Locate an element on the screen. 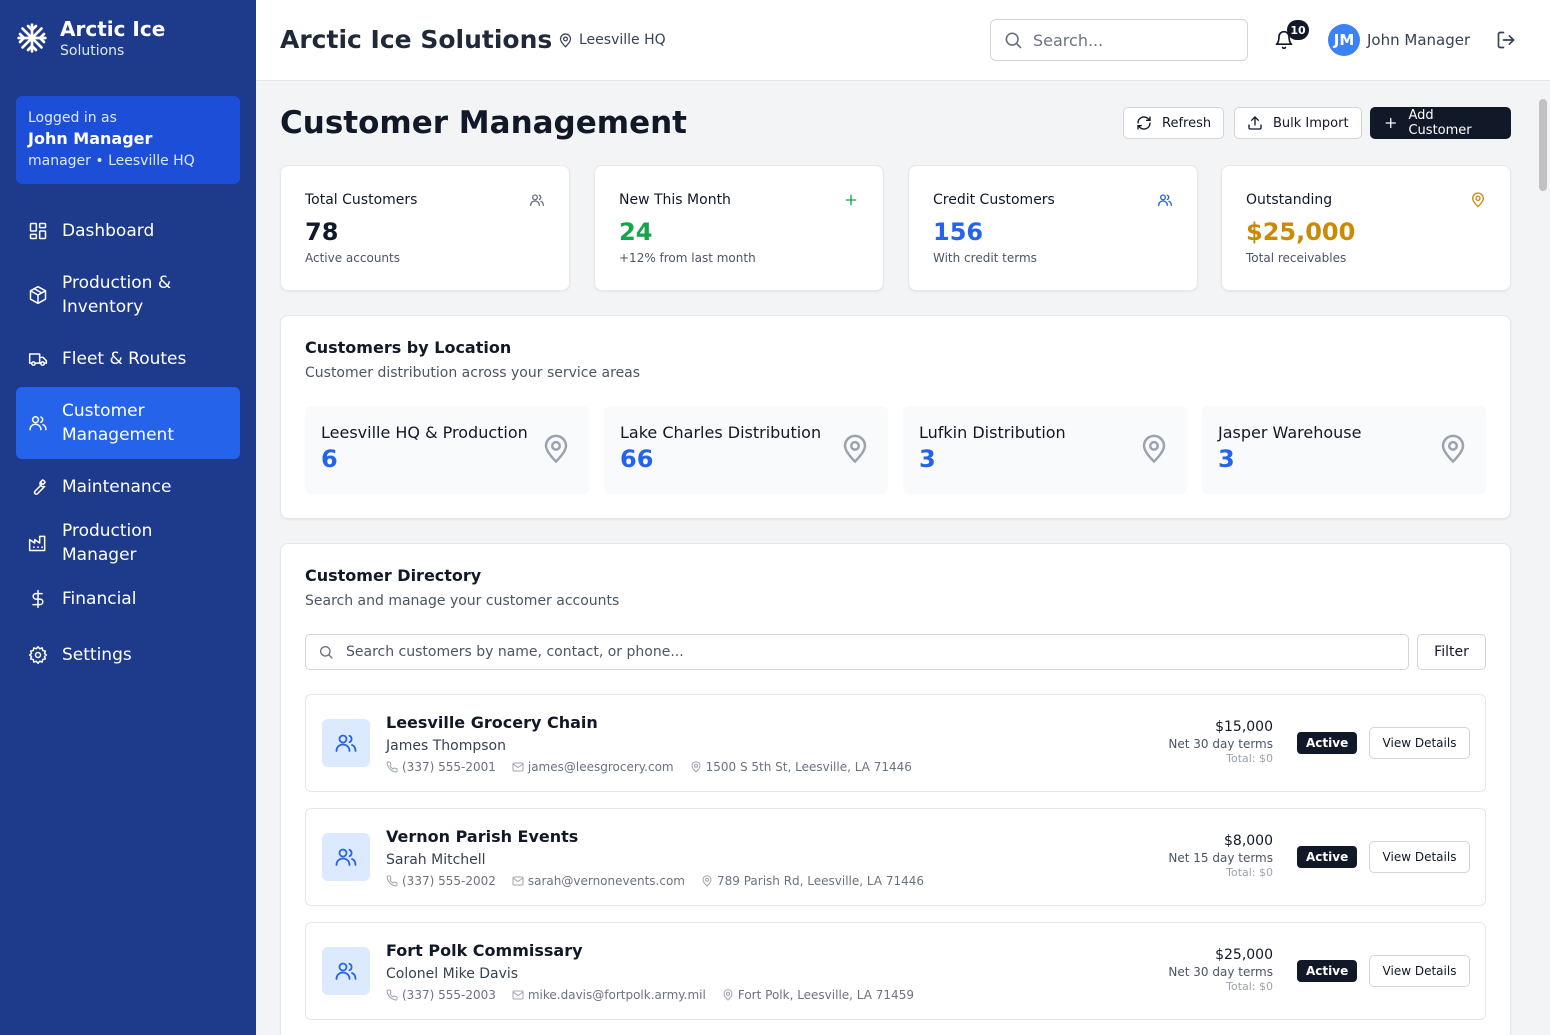 The width and height of the screenshot is (1550, 1035). login-role: manager • Leesville HQ is located at coordinates (111, 161).